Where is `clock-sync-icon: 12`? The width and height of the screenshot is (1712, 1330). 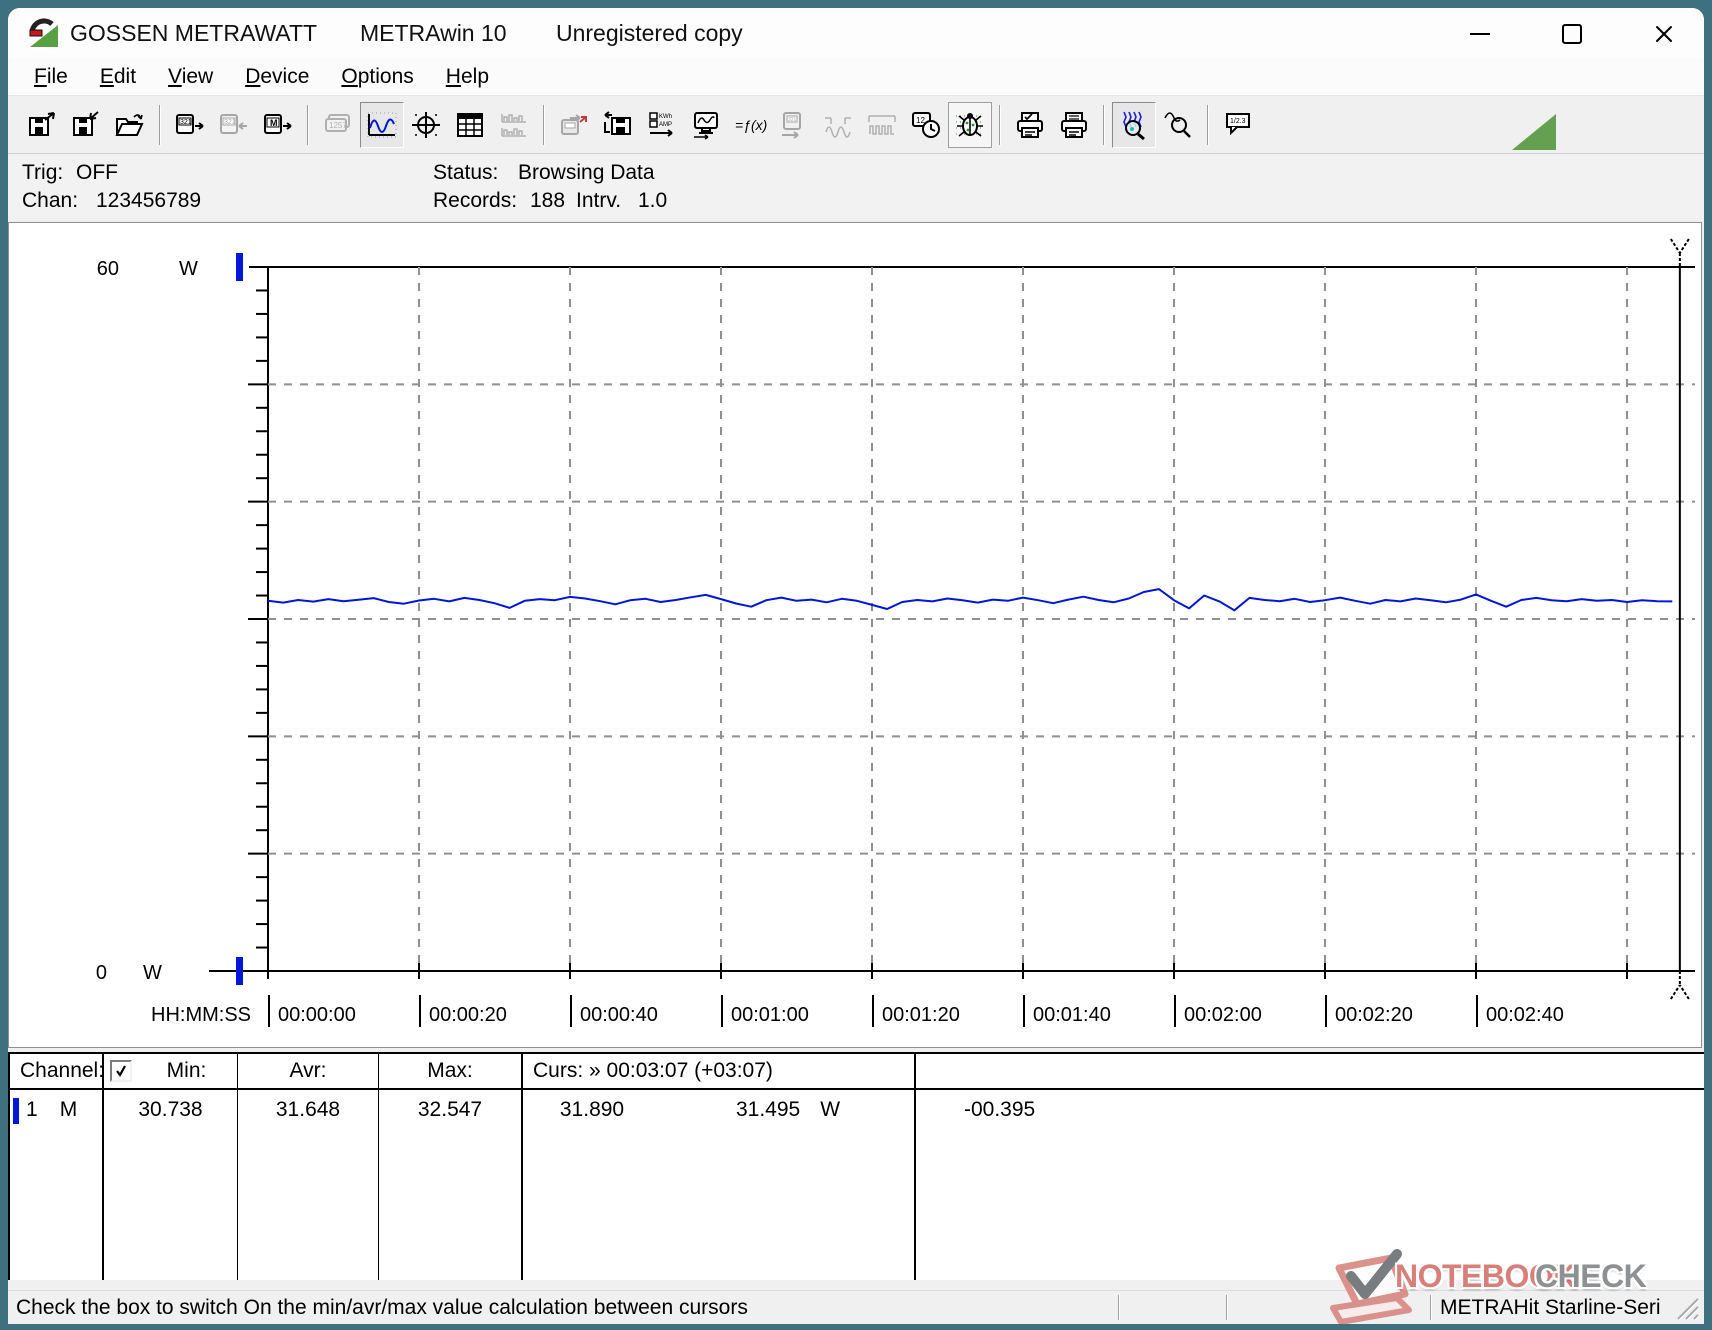 clock-sync-icon: 12 is located at coordinates (926, 124).